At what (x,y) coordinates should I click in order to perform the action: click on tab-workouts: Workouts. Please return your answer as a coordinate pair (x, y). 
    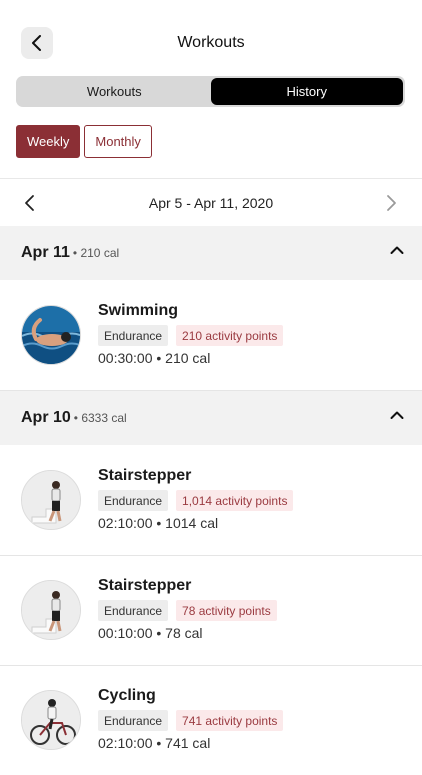
    Looking at the image, I should click on (114, 91).